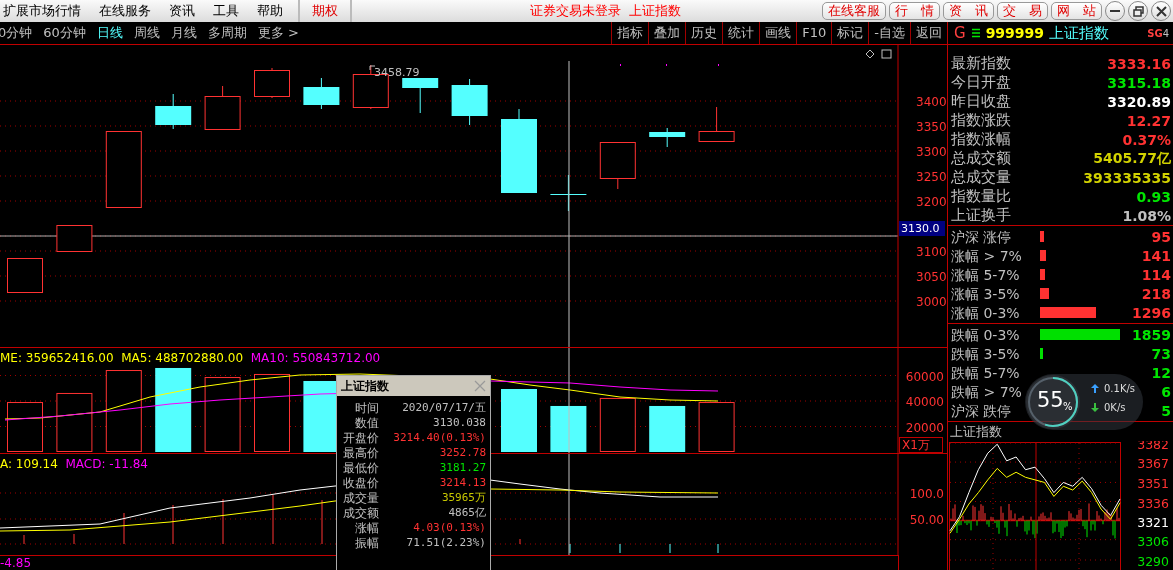  I want to click on menu-item: 在线服务, so click(125, 11).